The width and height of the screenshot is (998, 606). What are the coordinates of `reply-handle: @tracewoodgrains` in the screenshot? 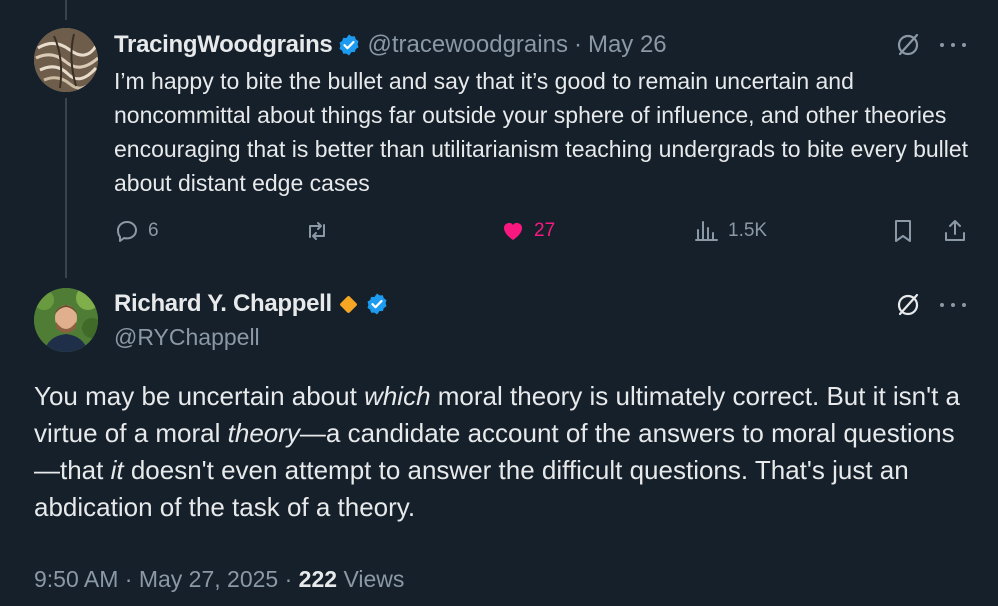 It's located at (467, 45).